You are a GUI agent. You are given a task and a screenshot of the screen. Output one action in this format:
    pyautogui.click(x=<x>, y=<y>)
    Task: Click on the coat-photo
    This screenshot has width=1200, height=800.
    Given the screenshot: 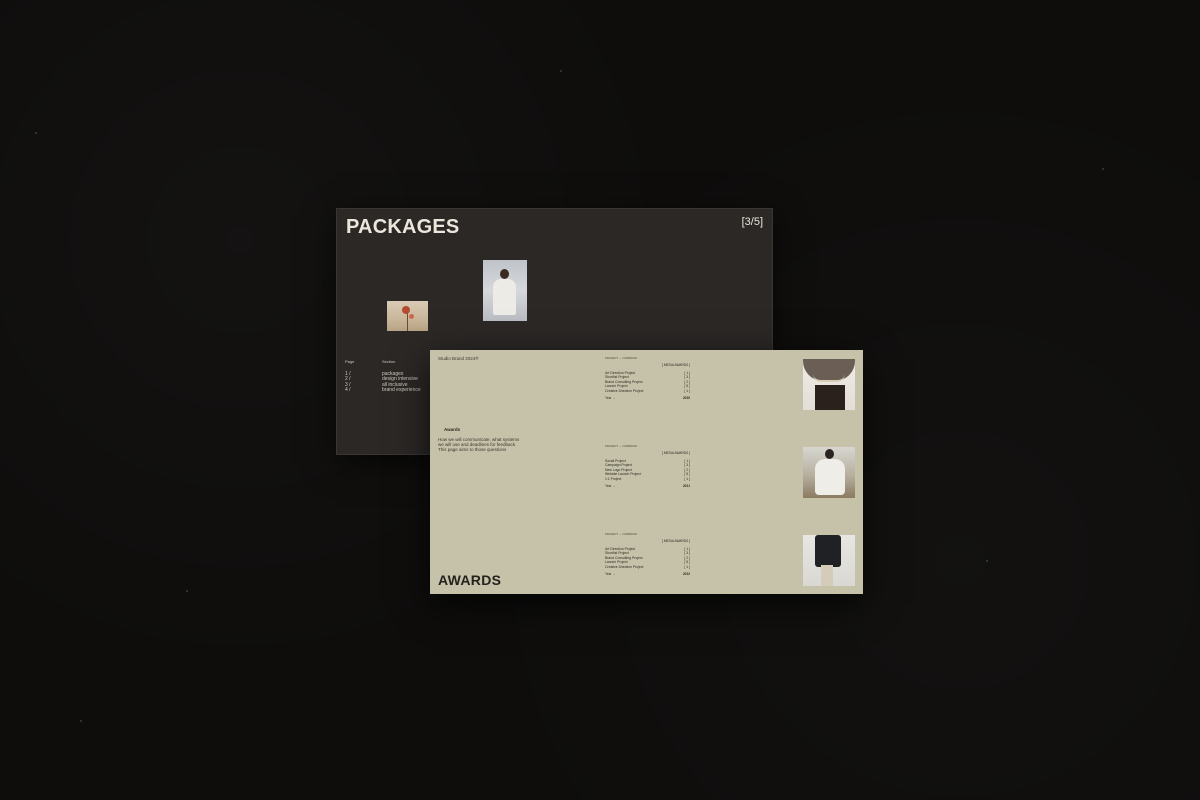 What is the action you would take?
    pyautogui.click(x=829, y=560)
    